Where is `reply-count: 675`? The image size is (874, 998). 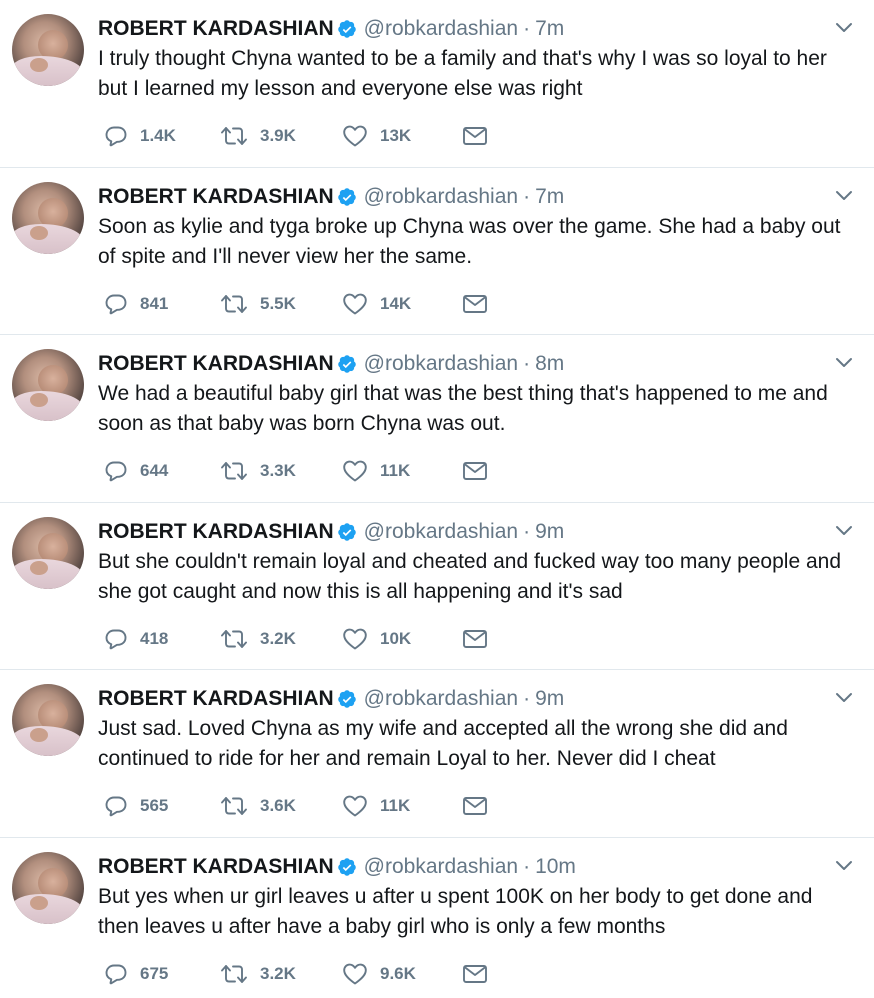
reply-count: 675 is located at coordinates (154, 973).